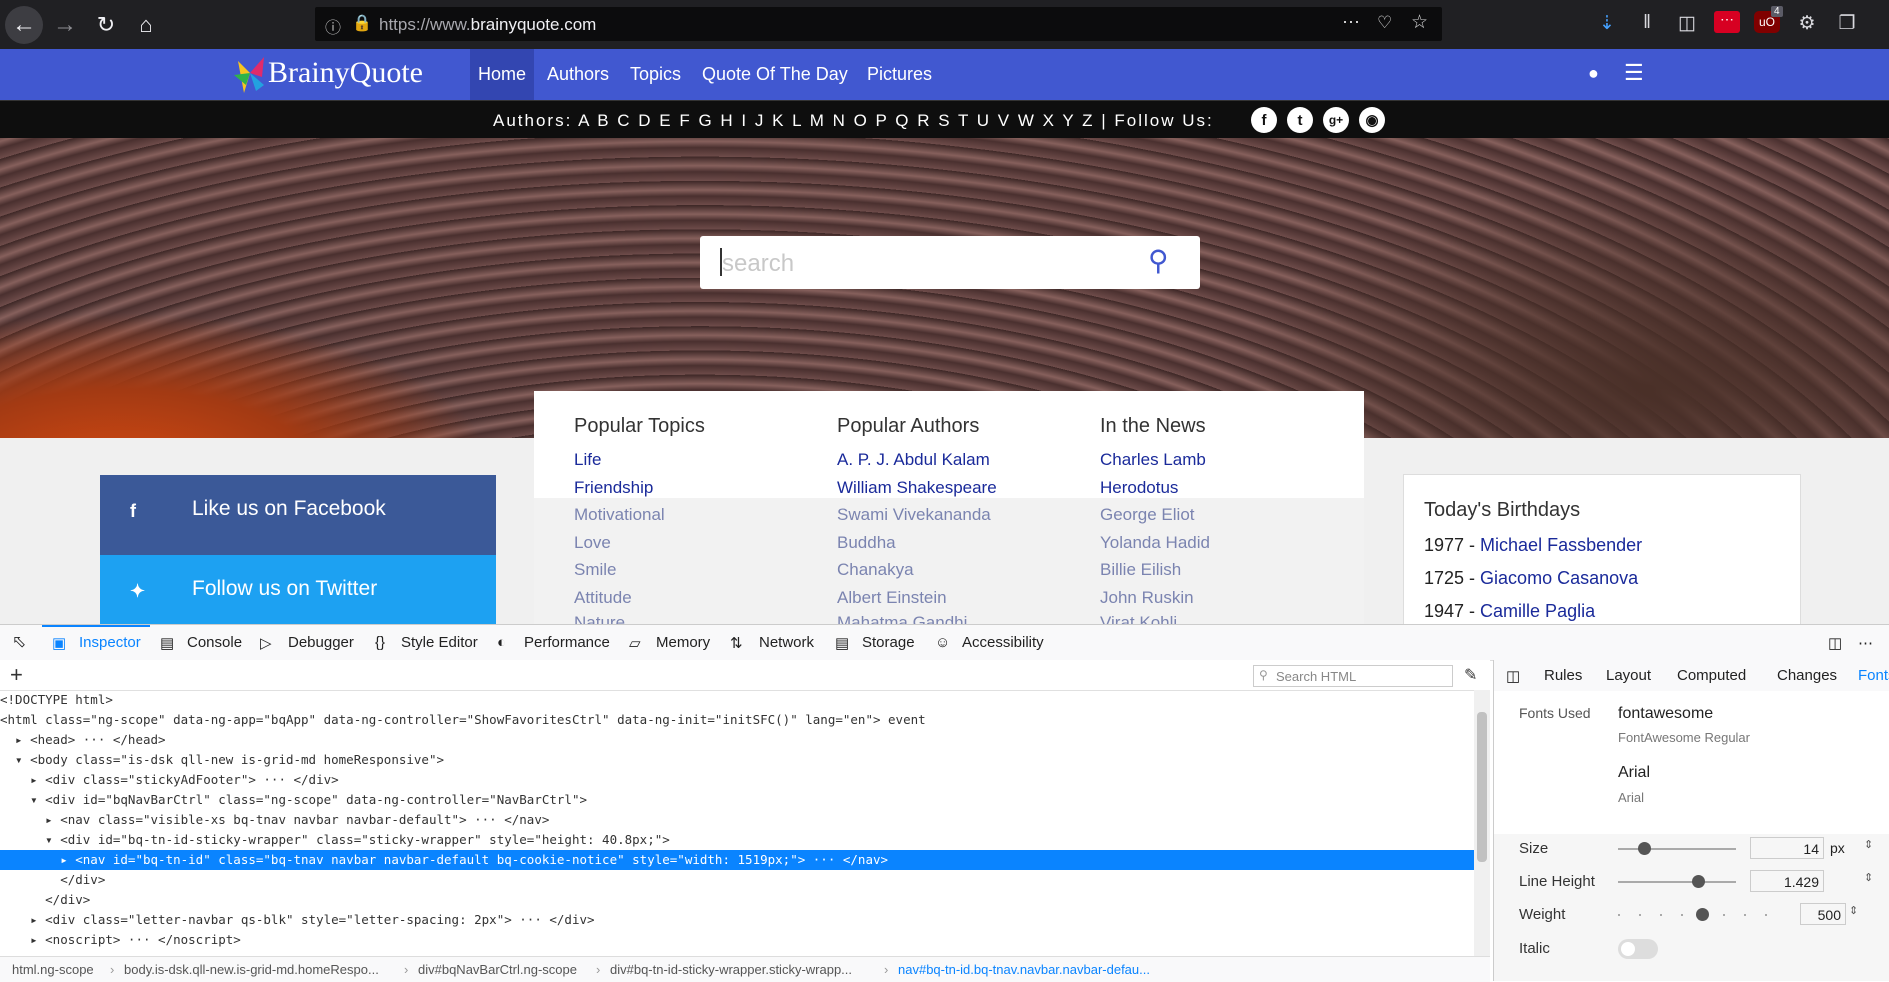  Describe the element at coordinates (1372, 120) in the screenshot. I see `instagram-icon: ◉` at that location.